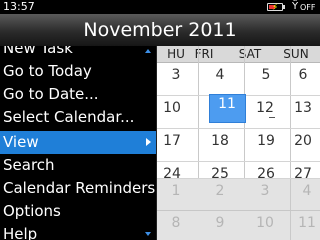  I want to click on day-cell-next-month: 2, so click(222, 194).